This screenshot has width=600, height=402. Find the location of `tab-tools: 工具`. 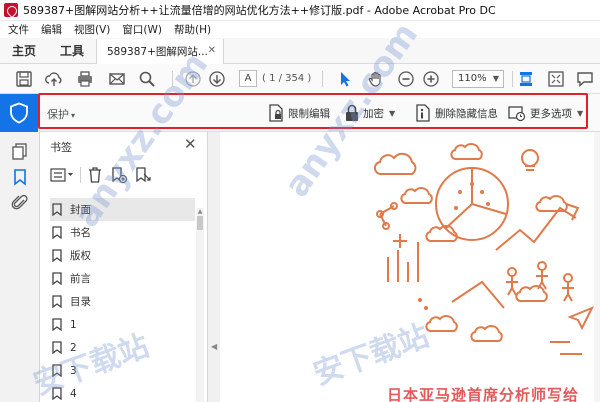

tab-tools: 工具 is located at coordinates (72, 50).